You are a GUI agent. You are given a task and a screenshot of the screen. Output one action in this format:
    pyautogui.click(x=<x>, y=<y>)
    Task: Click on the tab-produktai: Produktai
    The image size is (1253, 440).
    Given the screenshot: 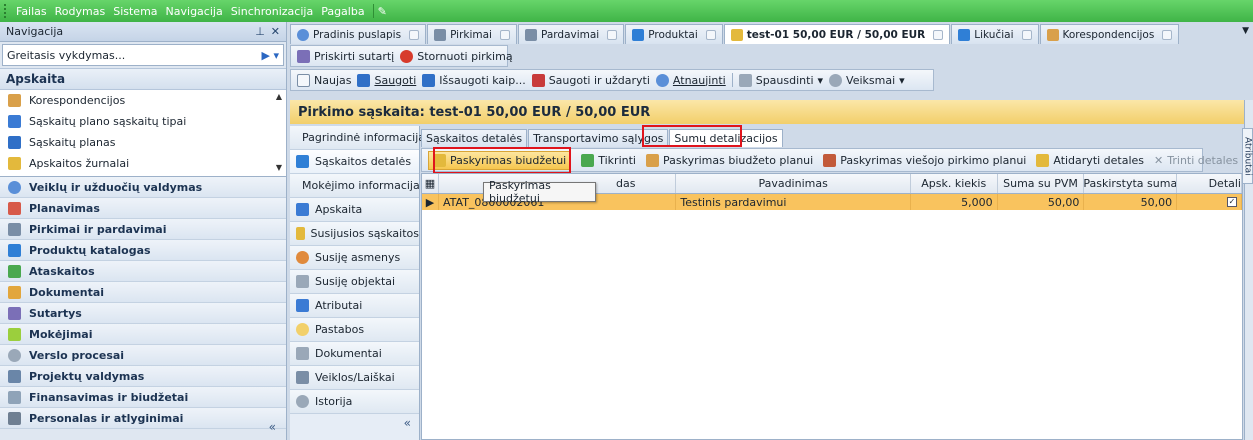 What is the action you would take?
    pyautogui.click(x=674, y=34)
    